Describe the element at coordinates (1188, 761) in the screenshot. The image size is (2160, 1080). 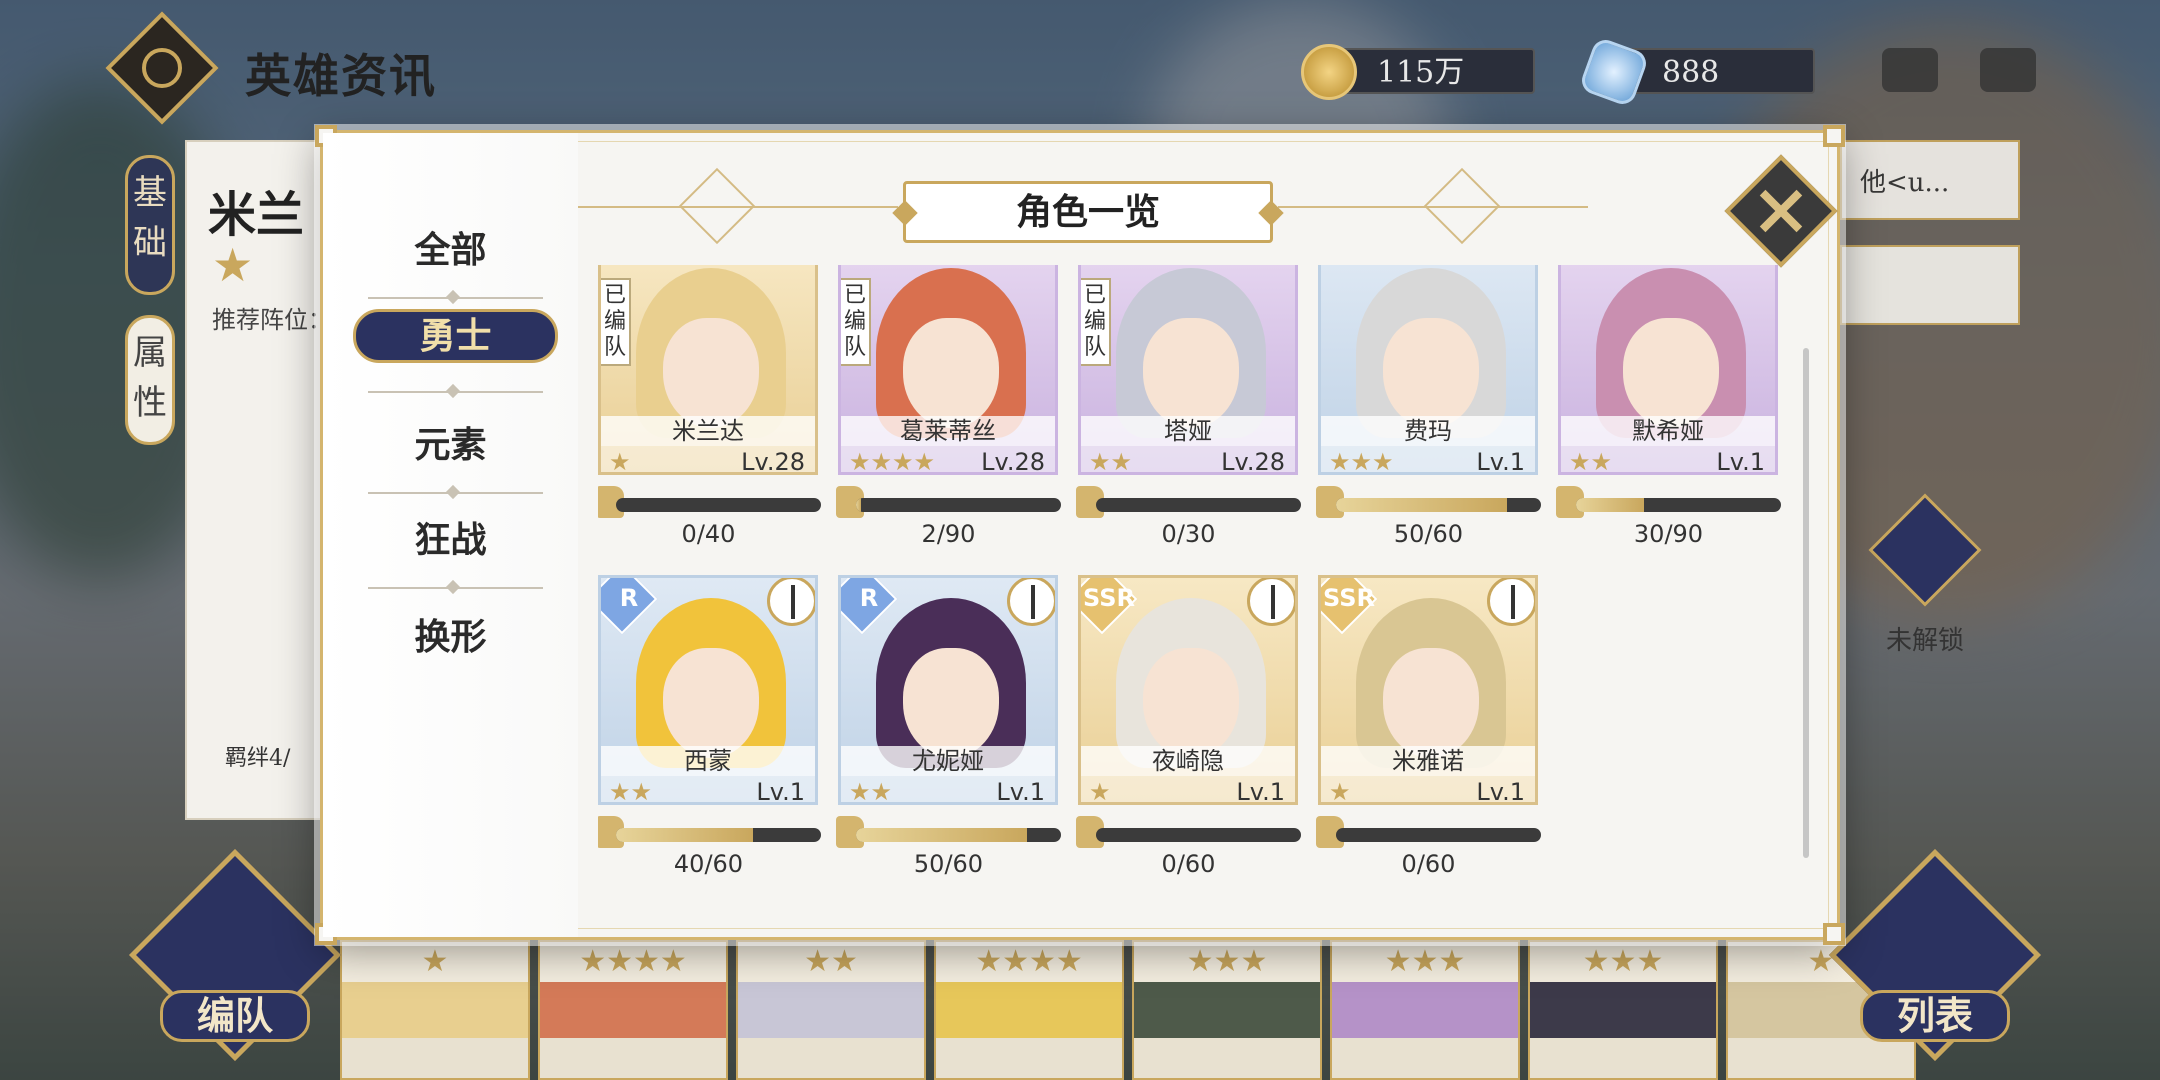
I see `character-name: 夜崎隐` at that location.